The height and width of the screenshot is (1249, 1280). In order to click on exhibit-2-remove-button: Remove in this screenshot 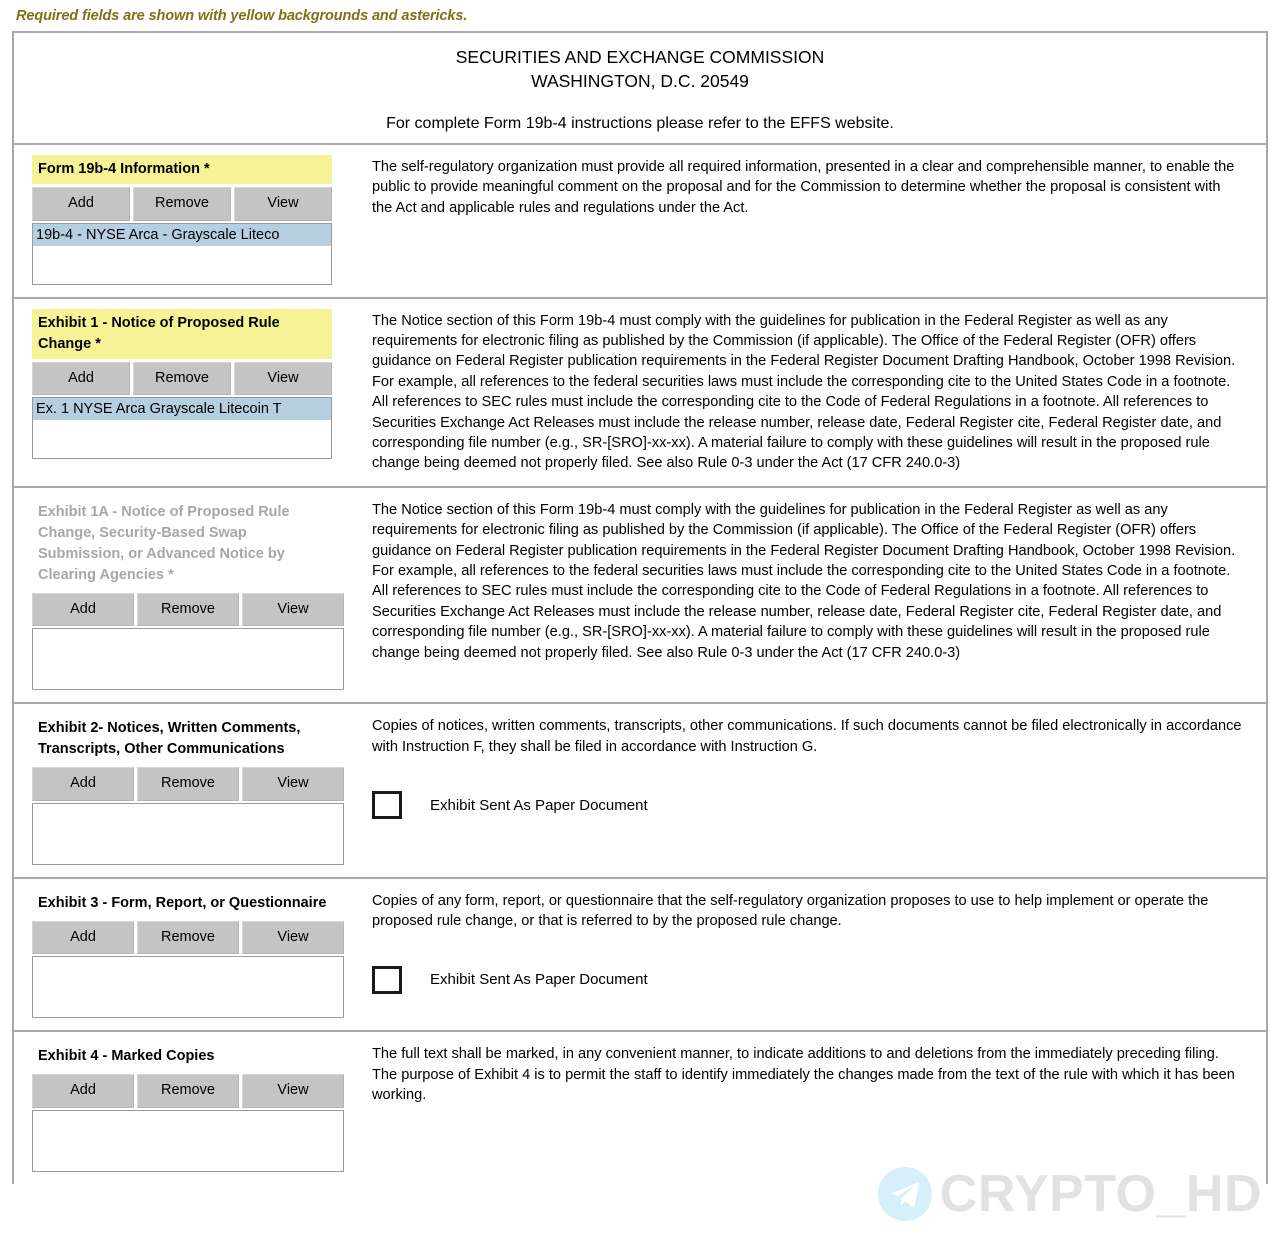, I will do `click(188, 784)`.